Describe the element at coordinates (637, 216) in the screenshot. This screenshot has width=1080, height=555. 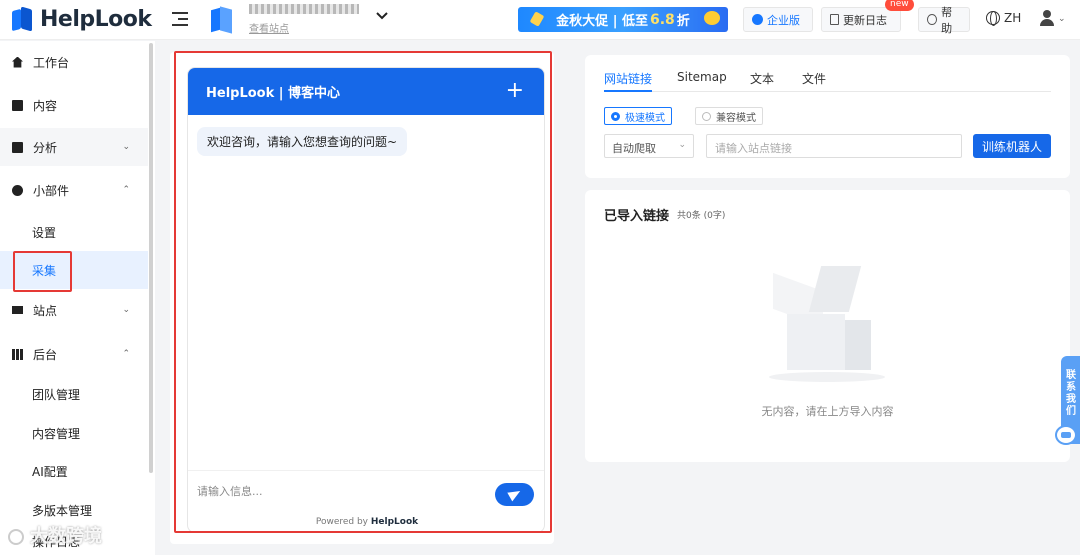
I see `imported-title: 已导入链接` at that location.